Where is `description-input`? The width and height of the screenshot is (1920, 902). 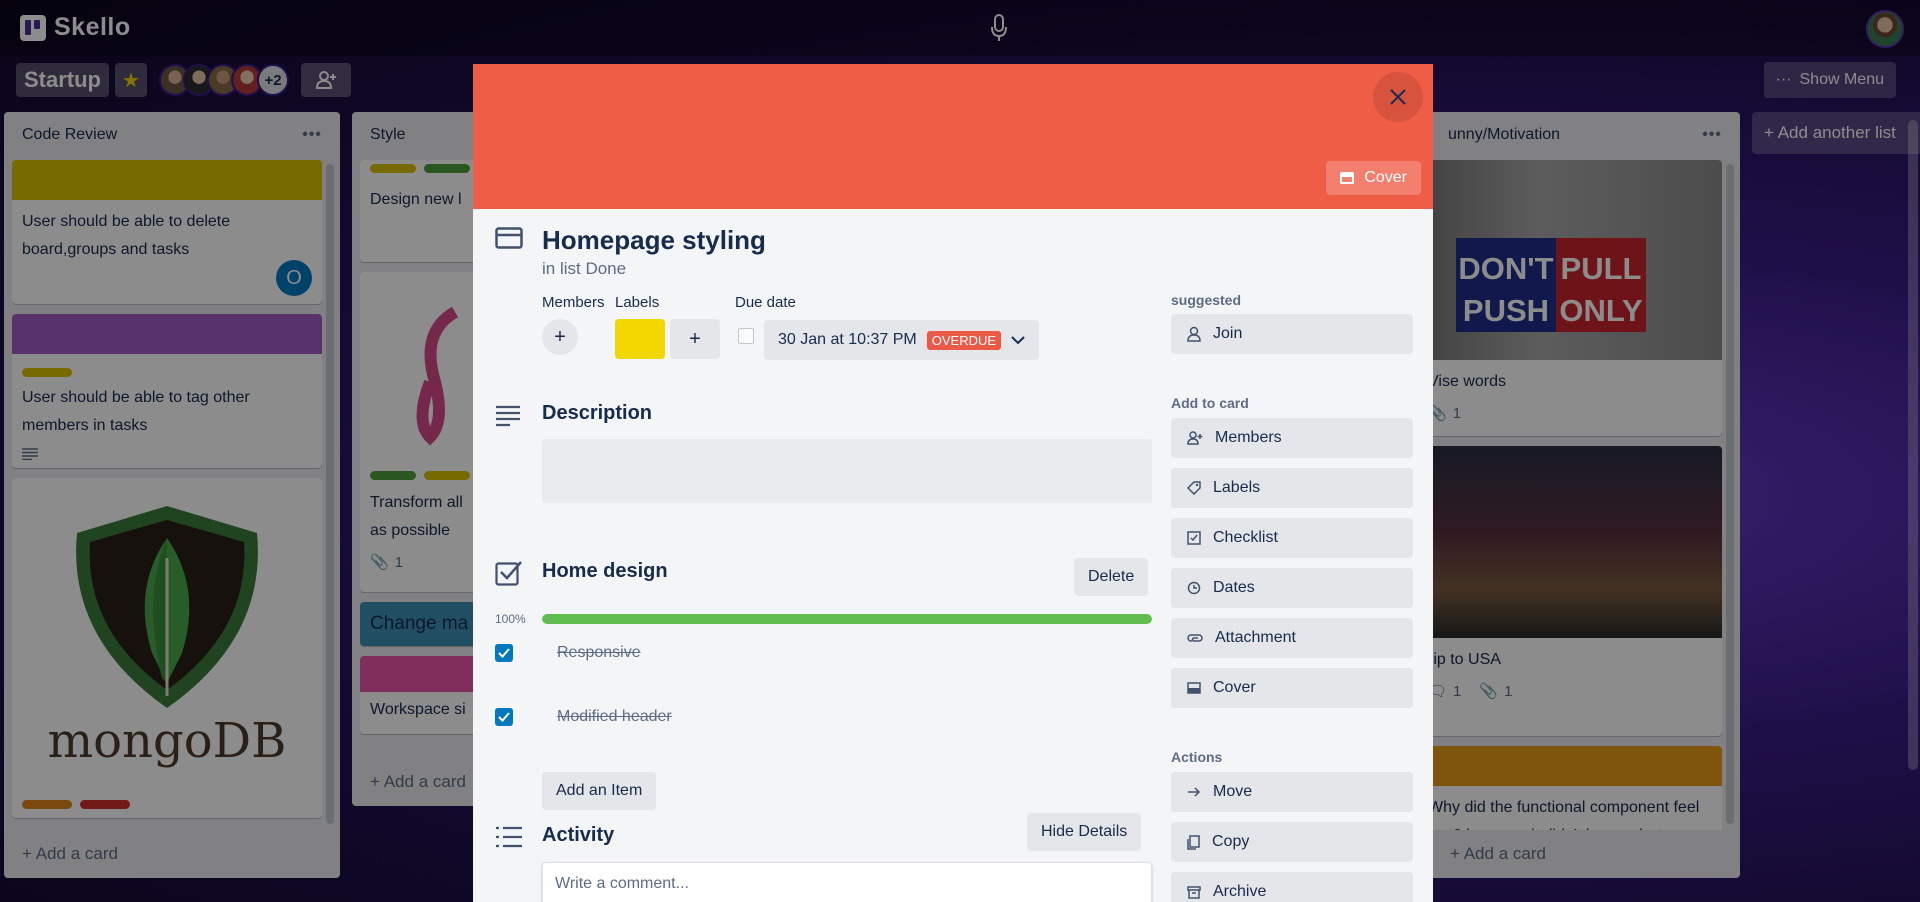 description-input is located at coordinates (847, 471).